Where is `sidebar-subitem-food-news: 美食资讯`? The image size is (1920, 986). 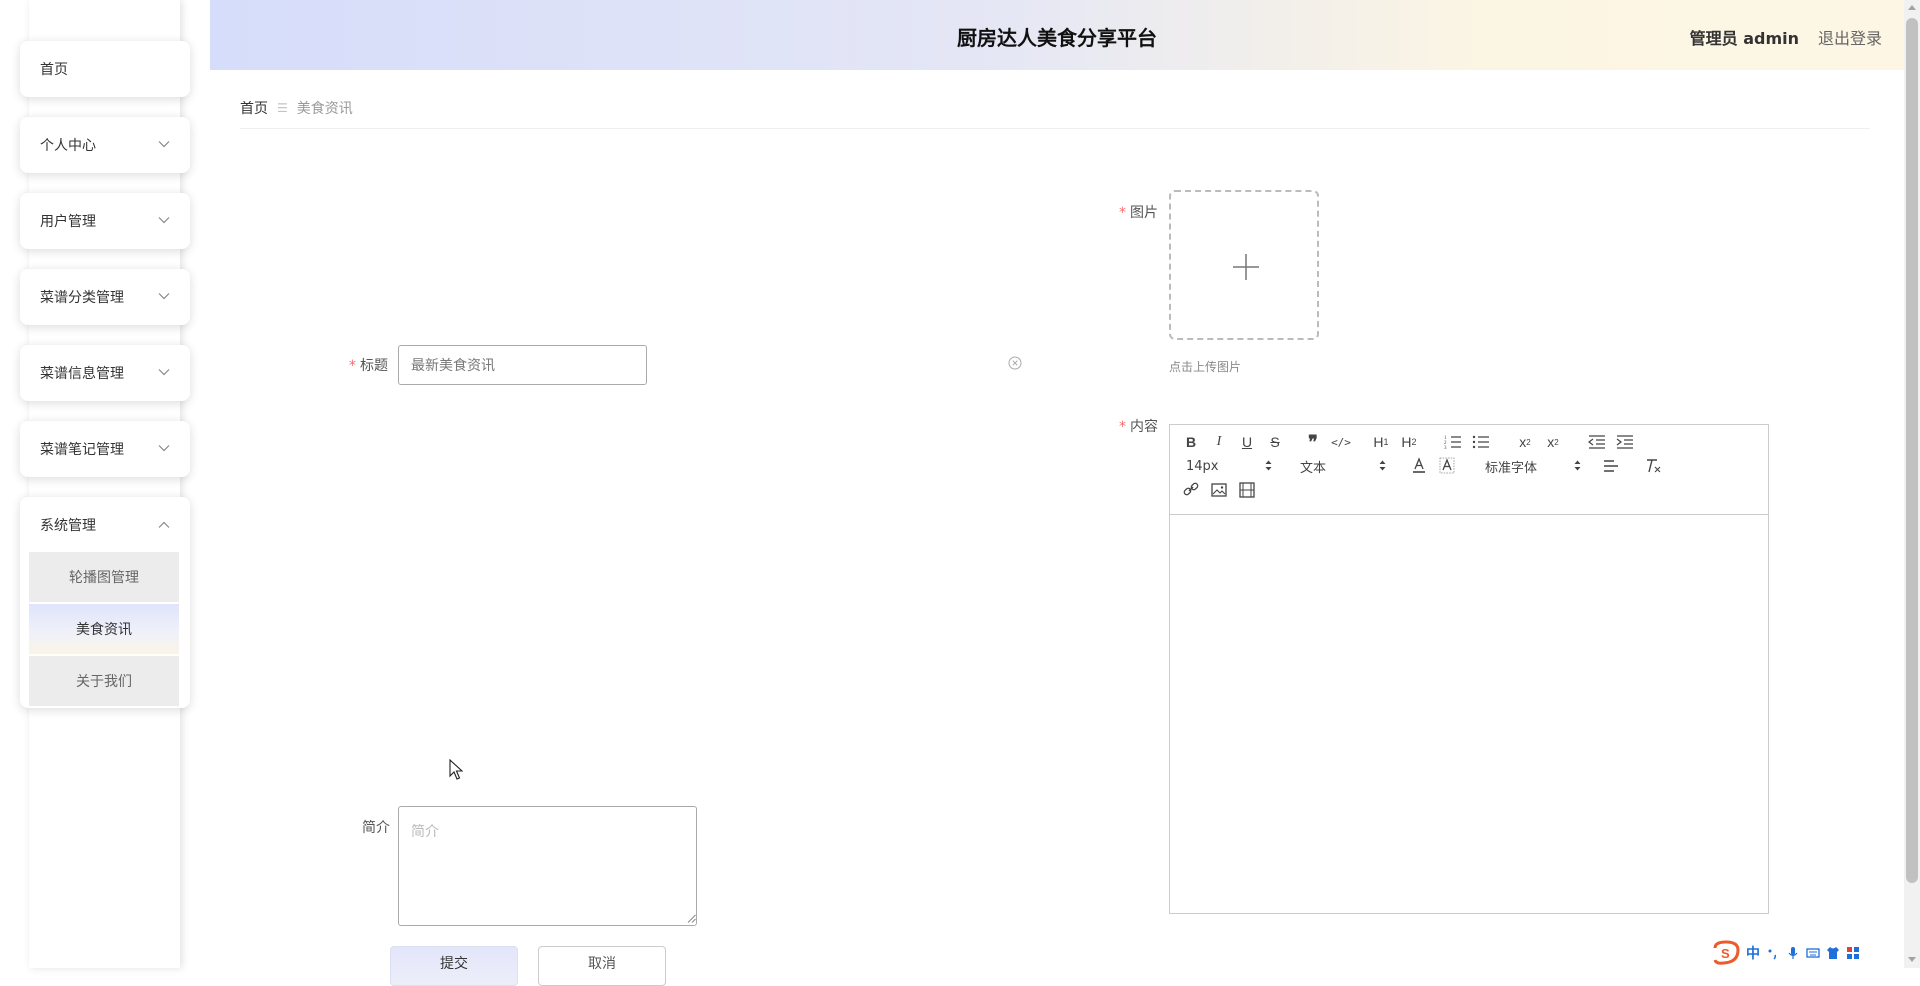
sidebar-subitem-food-news: 美食资讯 is located at coordinates (104, 629).